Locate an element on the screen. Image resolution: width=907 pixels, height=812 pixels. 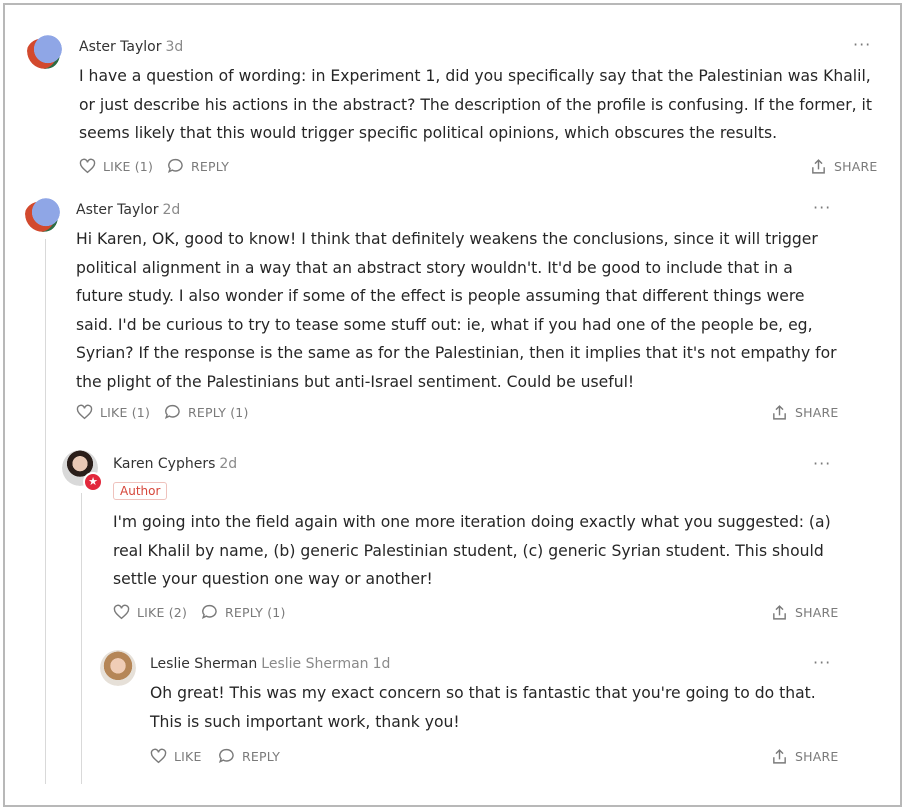
share-label: SHARE is located at coordinates (817, 756).